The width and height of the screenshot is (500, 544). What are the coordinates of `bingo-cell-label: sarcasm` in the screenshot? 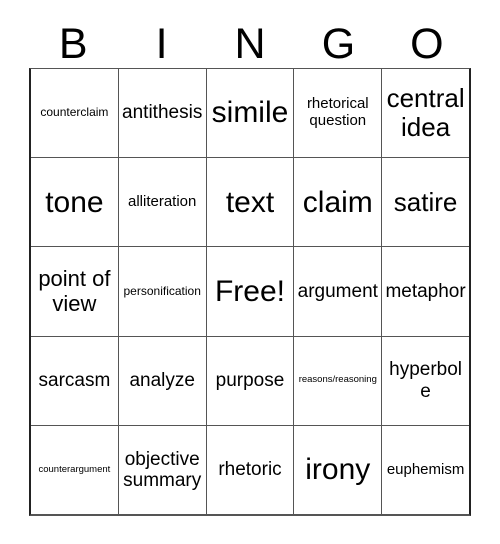 It's located at (74, 381).